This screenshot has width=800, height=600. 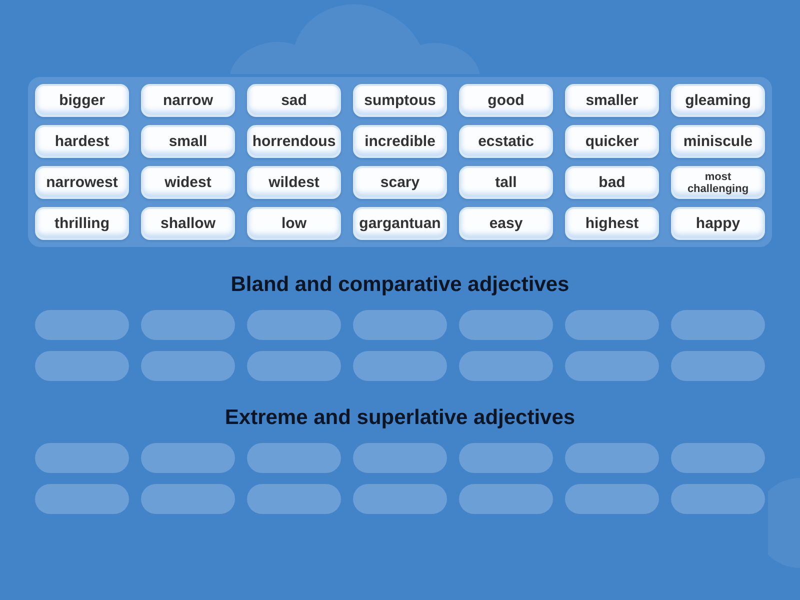 I want to click on word-card: scary, so click(x=400, y=182).